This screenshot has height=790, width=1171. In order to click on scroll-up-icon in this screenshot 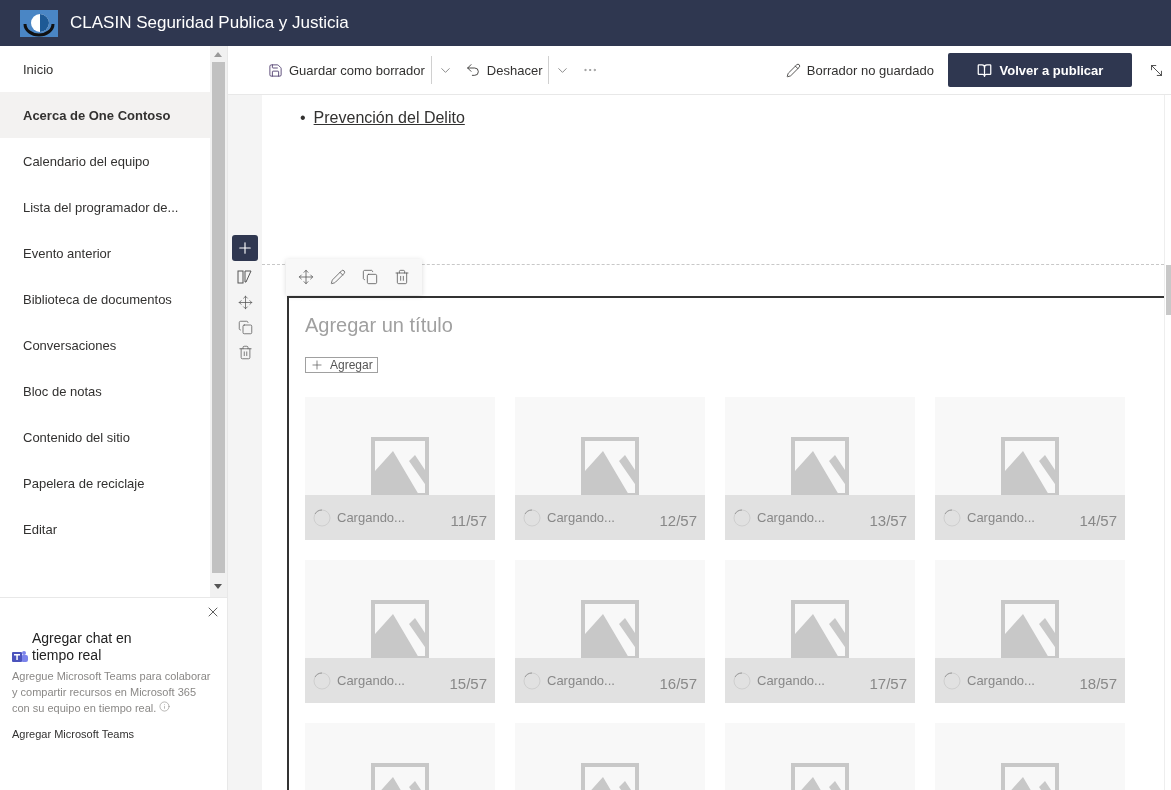, I will do `click(218, 54)`.